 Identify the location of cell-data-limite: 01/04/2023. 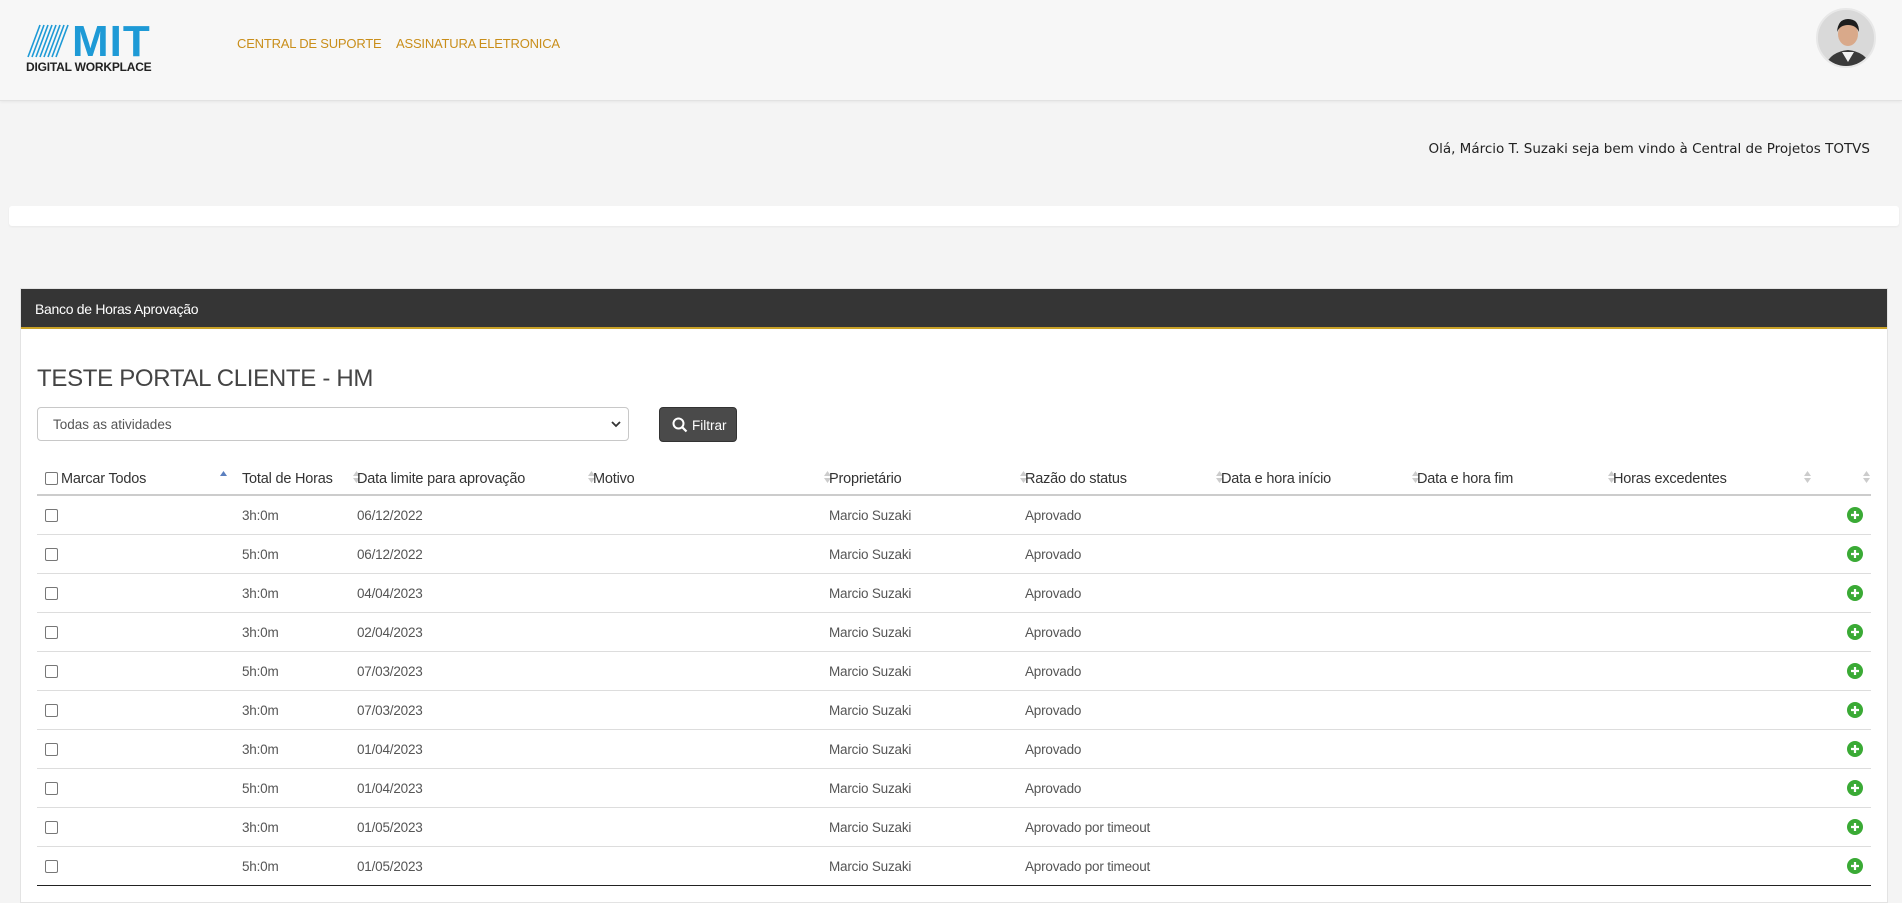
(390, 749).